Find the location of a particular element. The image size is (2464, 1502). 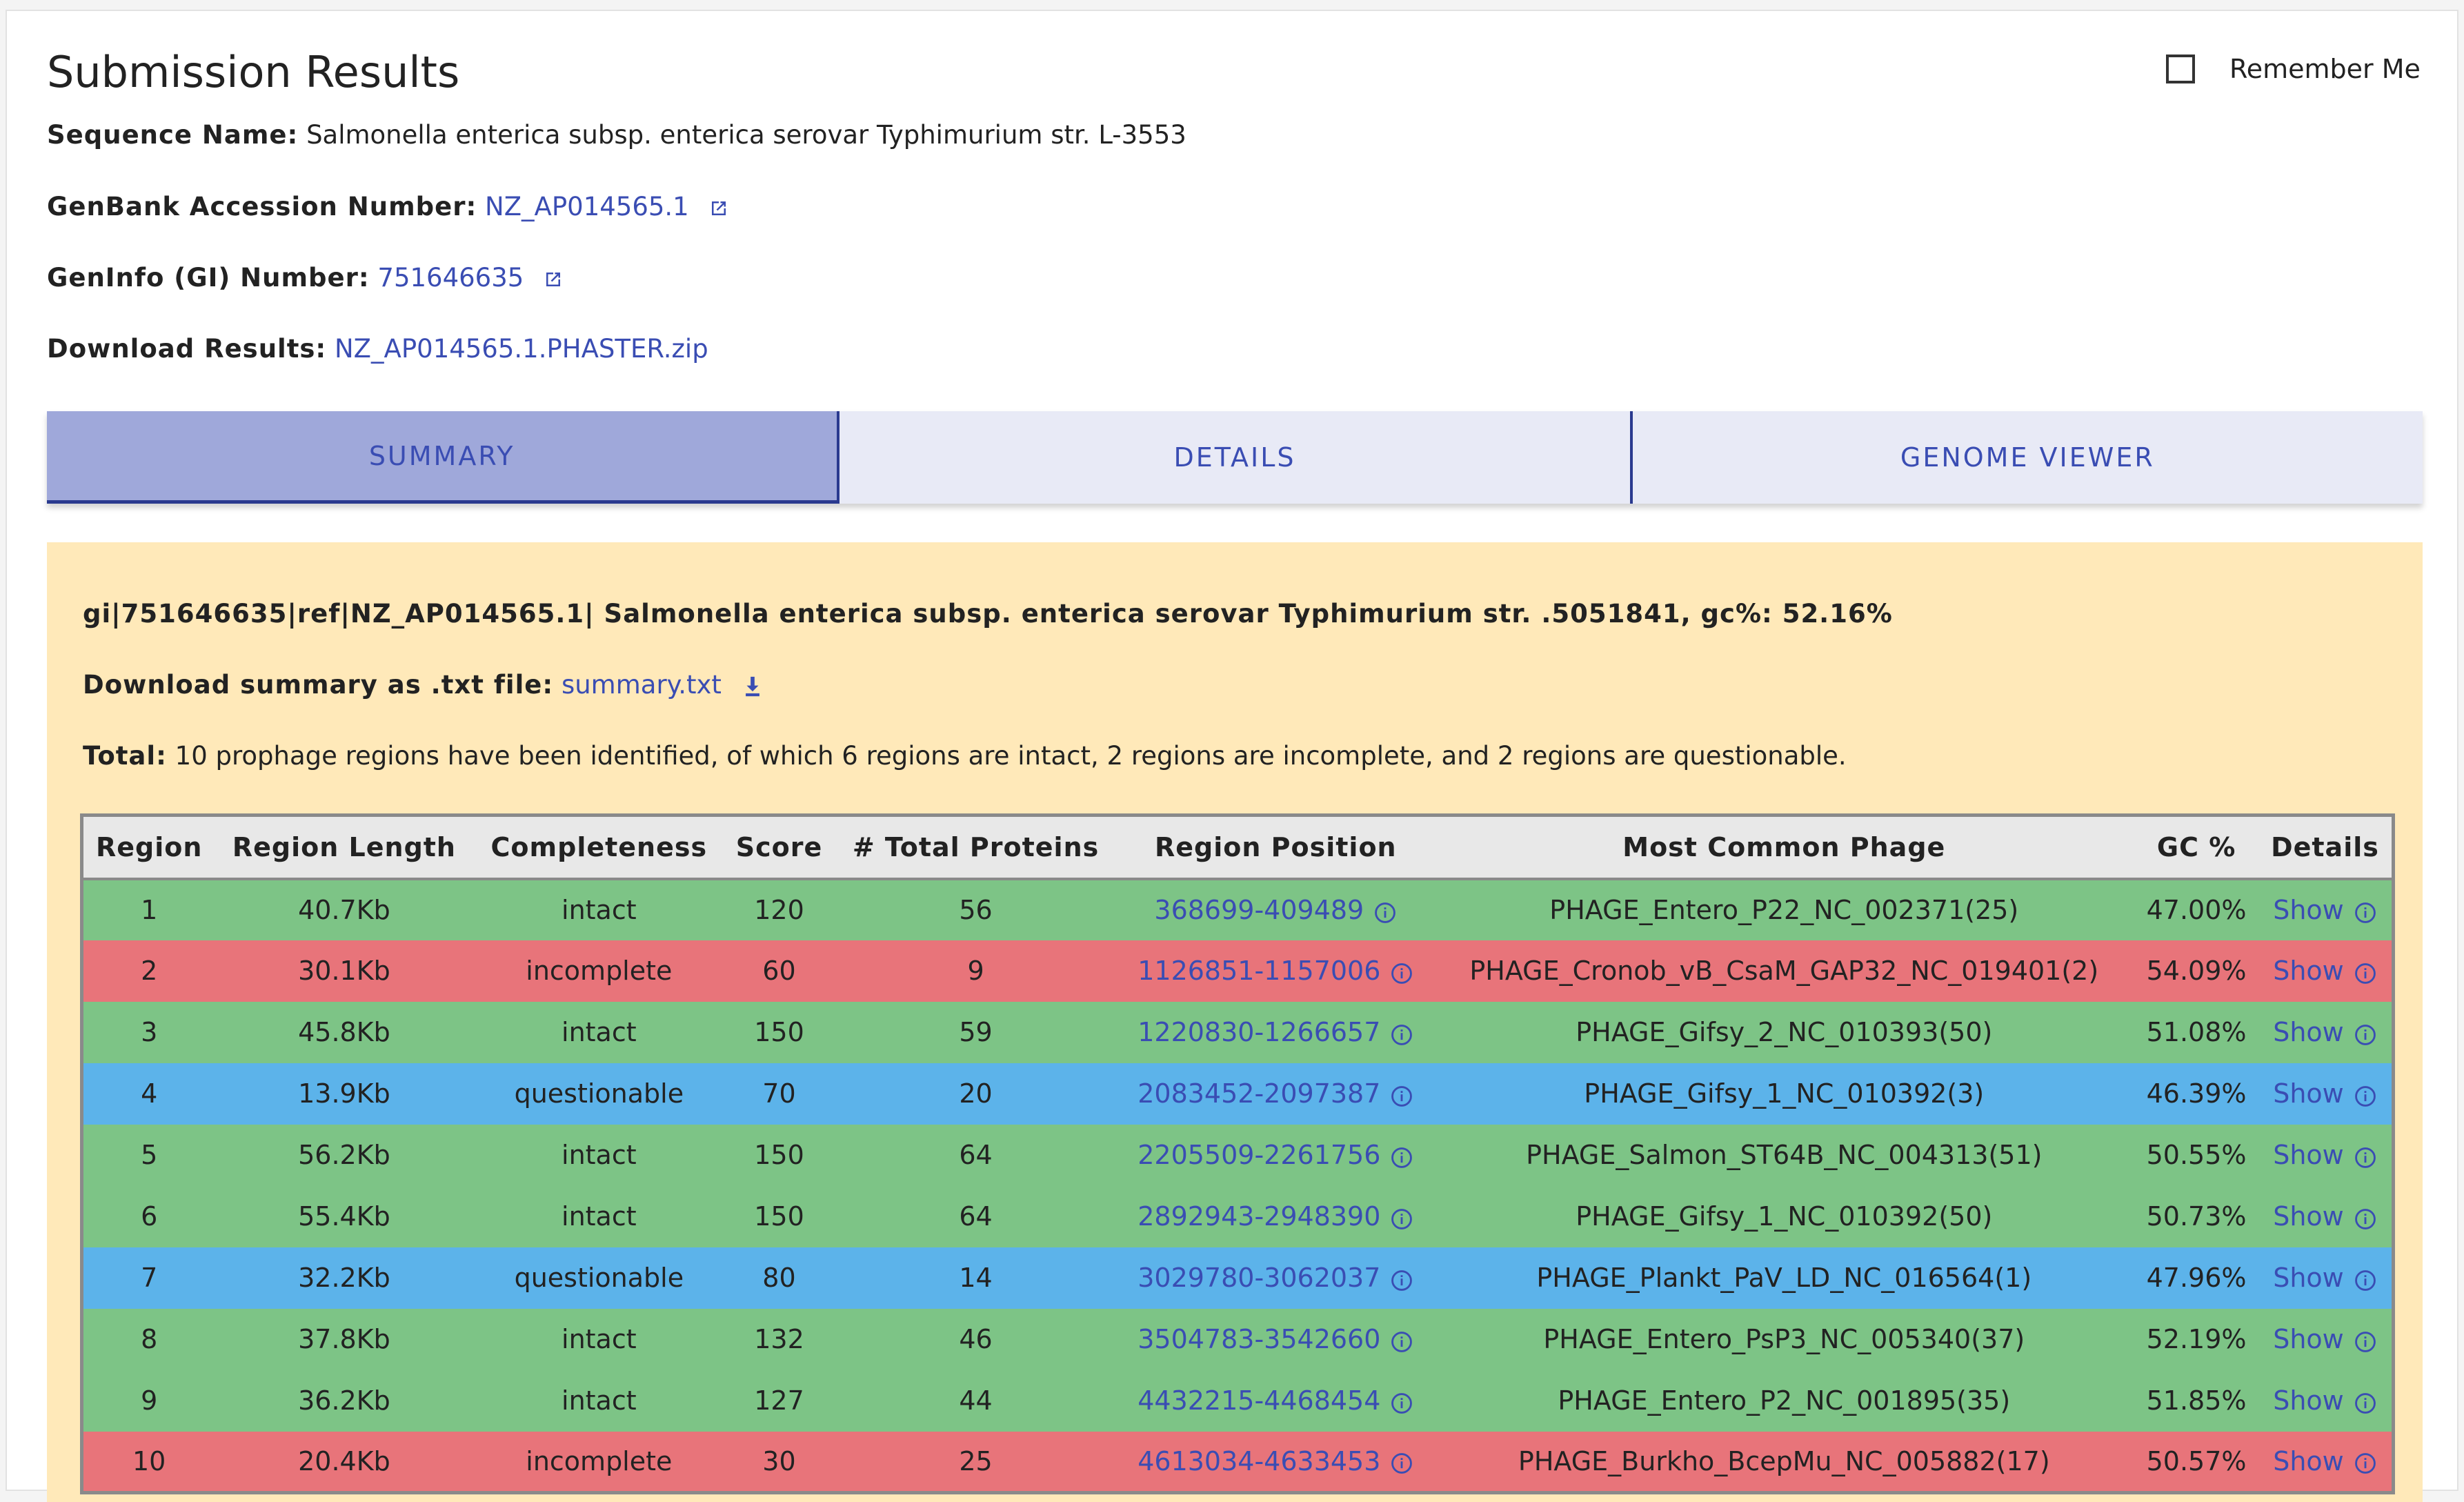

region-position-cell: 1220830-1266657 is located at coordinates (1275, 1032).